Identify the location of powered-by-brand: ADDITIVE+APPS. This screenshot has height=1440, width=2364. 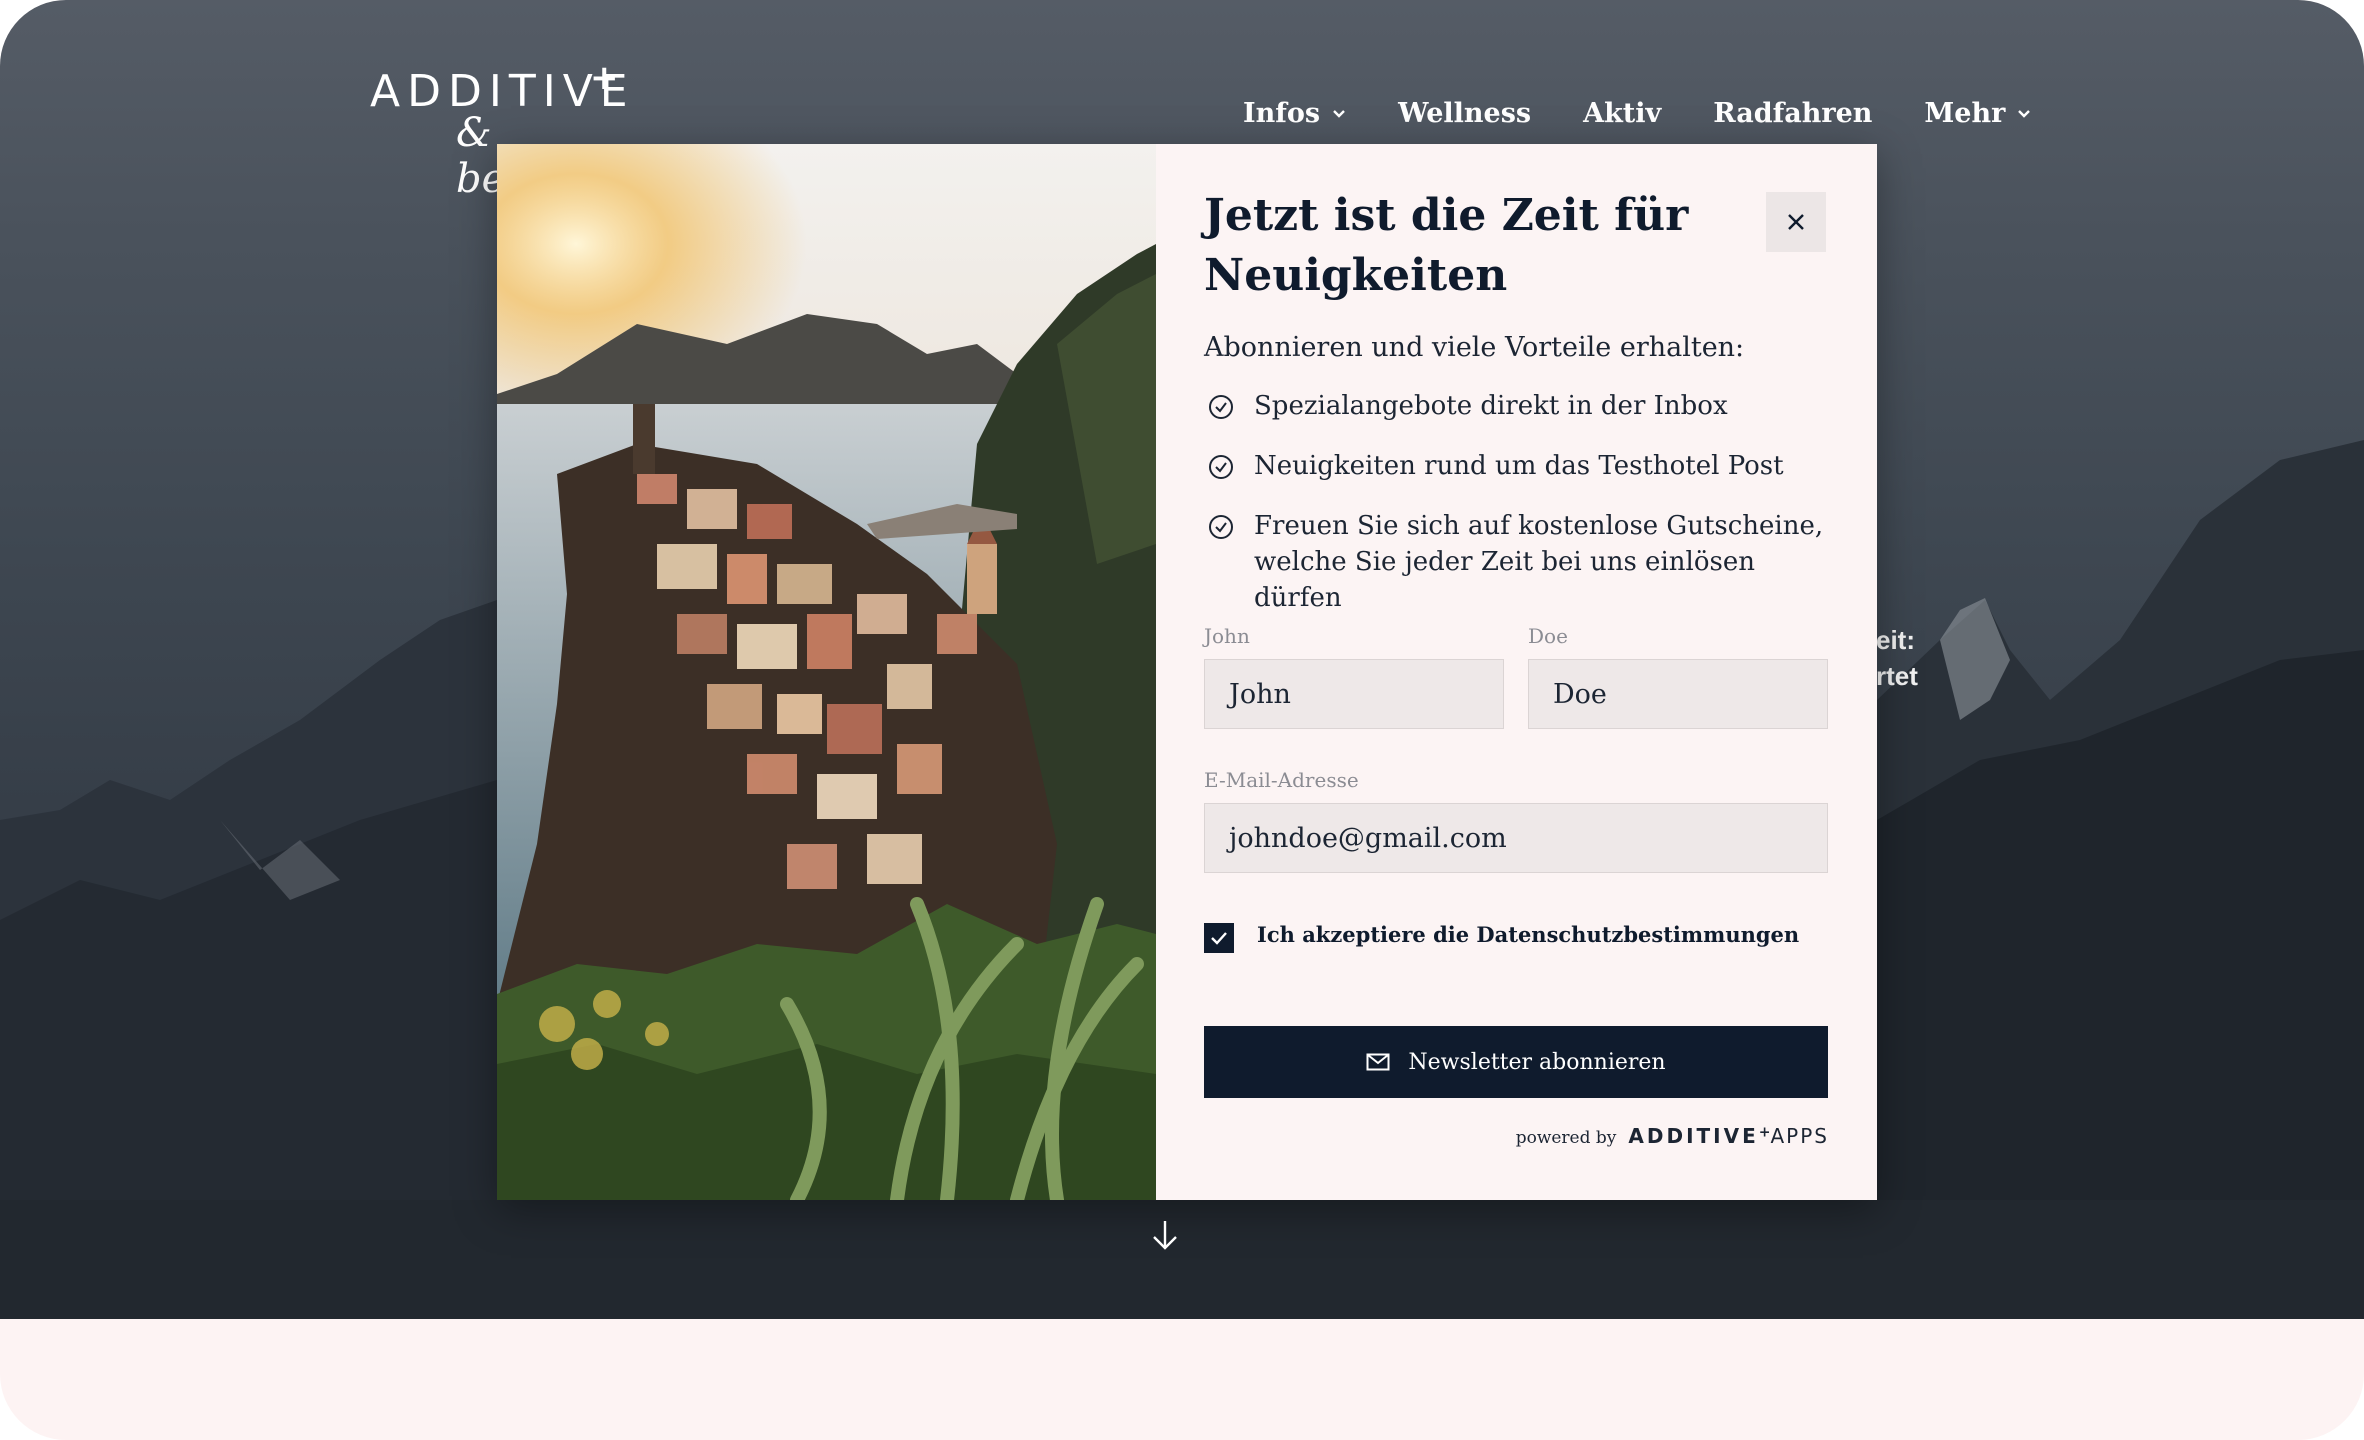
(1728, 1136).